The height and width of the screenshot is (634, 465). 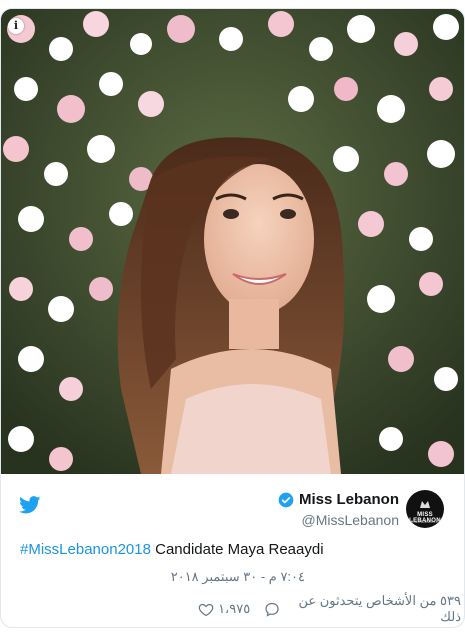 What do you see at coordinates (16, 26) in the screenshot?
I see `info-icon: i` at bounding box center [16, 26].